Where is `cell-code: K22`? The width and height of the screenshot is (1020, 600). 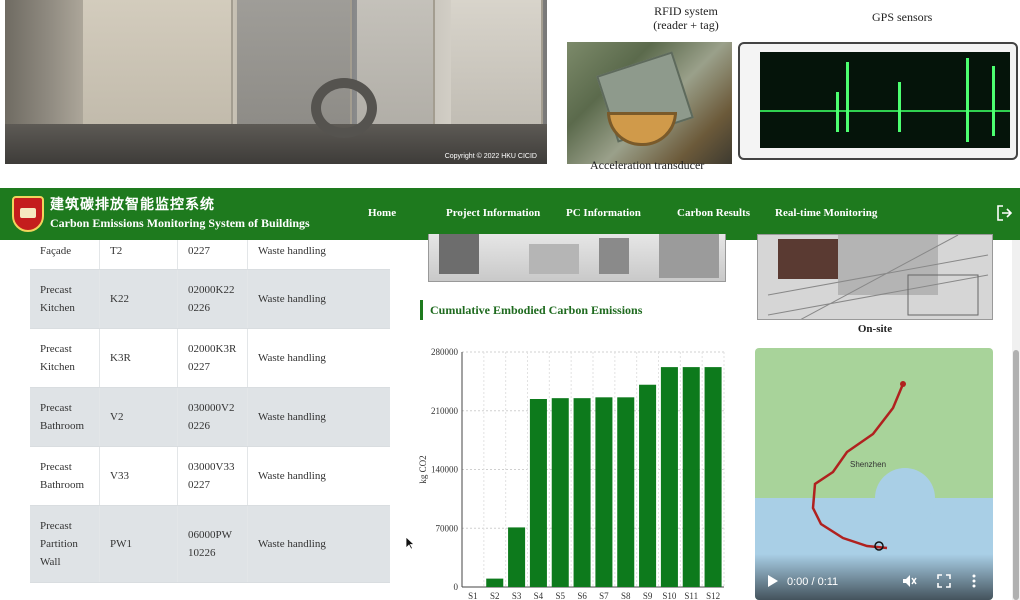
cell-code: K22 is located at coordinates (139, 299).